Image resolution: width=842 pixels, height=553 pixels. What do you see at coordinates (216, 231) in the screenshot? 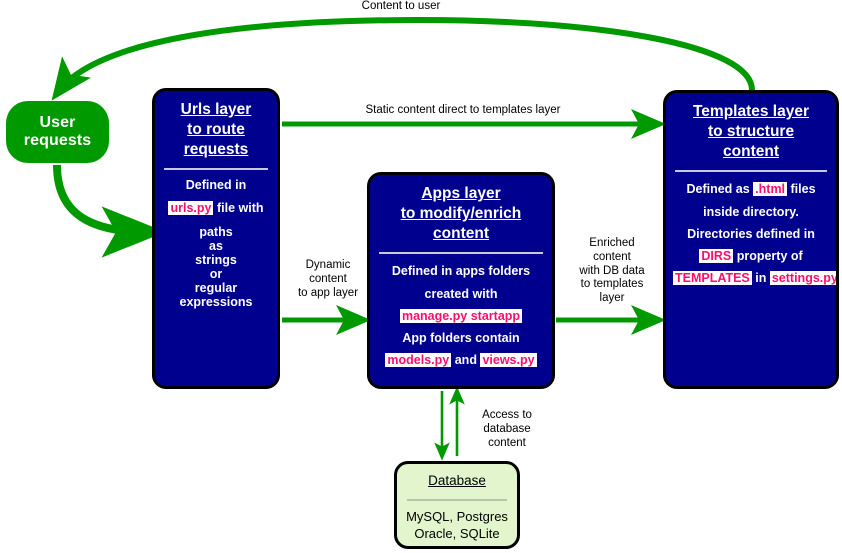
I see `urls-body-line-2: paths` at bounding box center [216, 231].